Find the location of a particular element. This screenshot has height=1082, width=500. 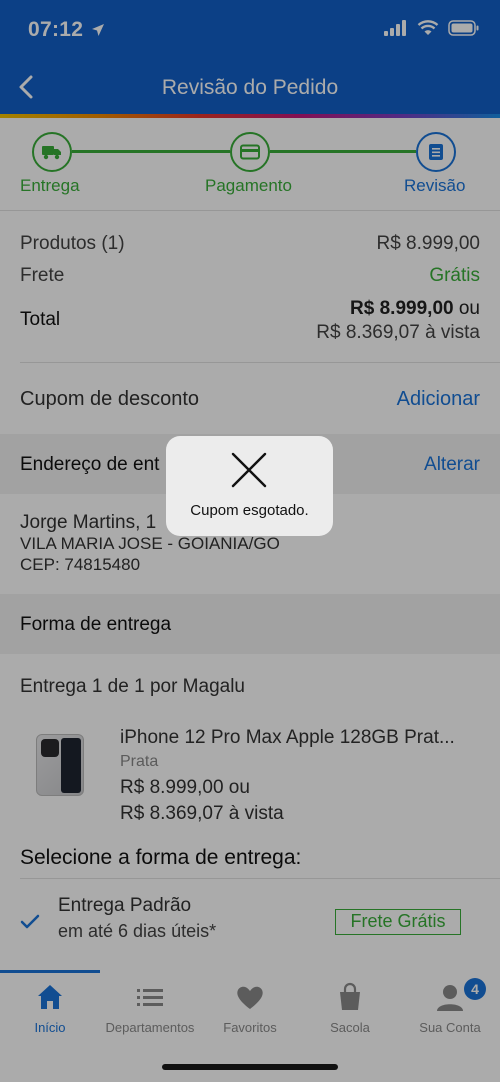

tab-account: 4 Sua Conta is located at coordinates (450, 1005).